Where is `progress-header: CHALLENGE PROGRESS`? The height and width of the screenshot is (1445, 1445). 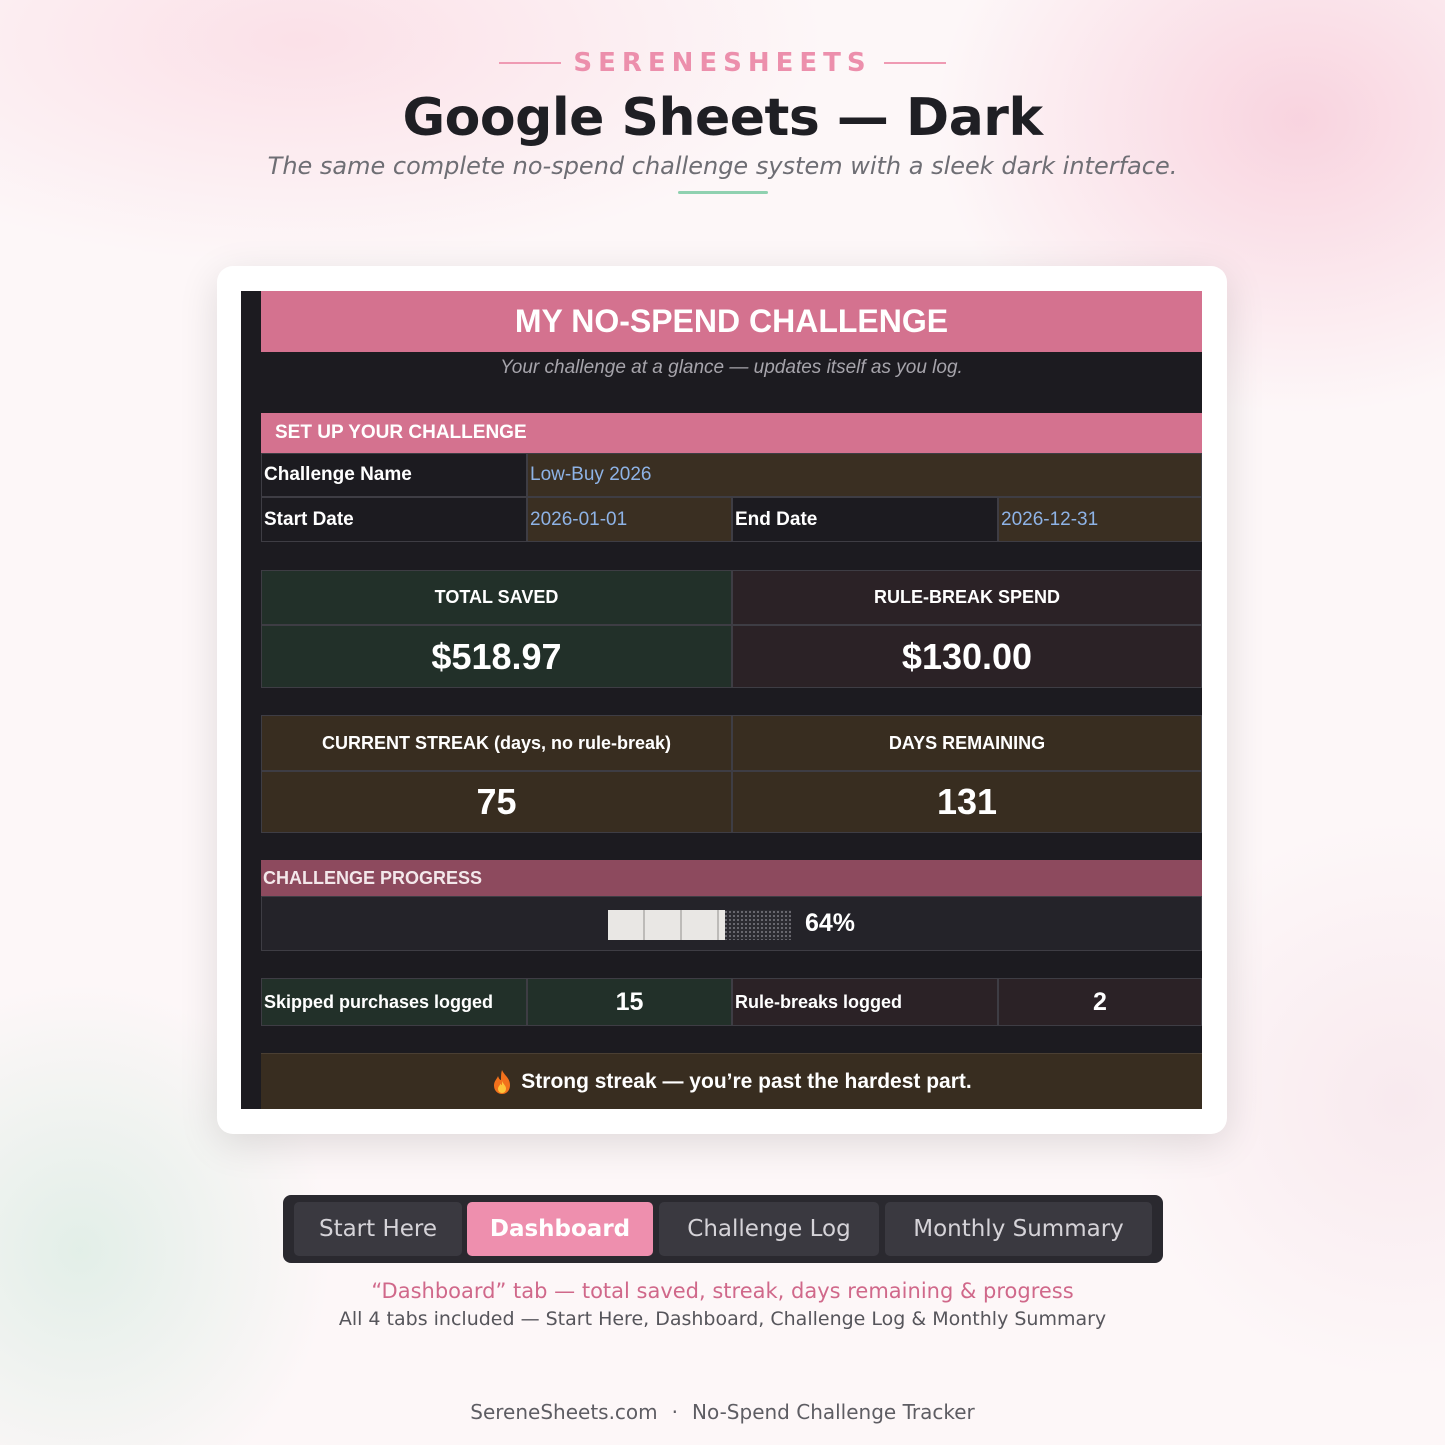 progress-header: CHALLENGE PROGRESS is located at coordinates (731, 878).